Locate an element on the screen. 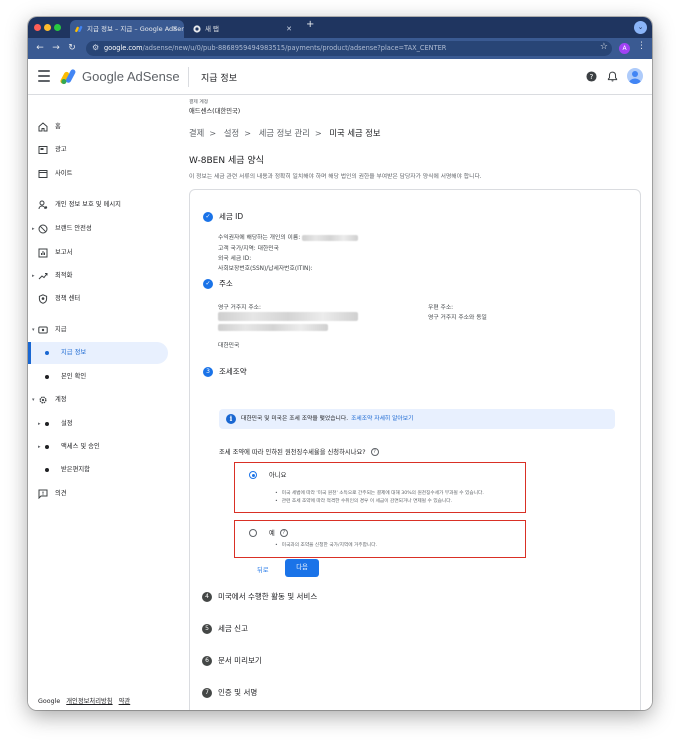 This screenshot has height=746, width=680. sidebar-item-brand-safety: ▸ 브랜드 안전성 is located at coordinates (98, 229).